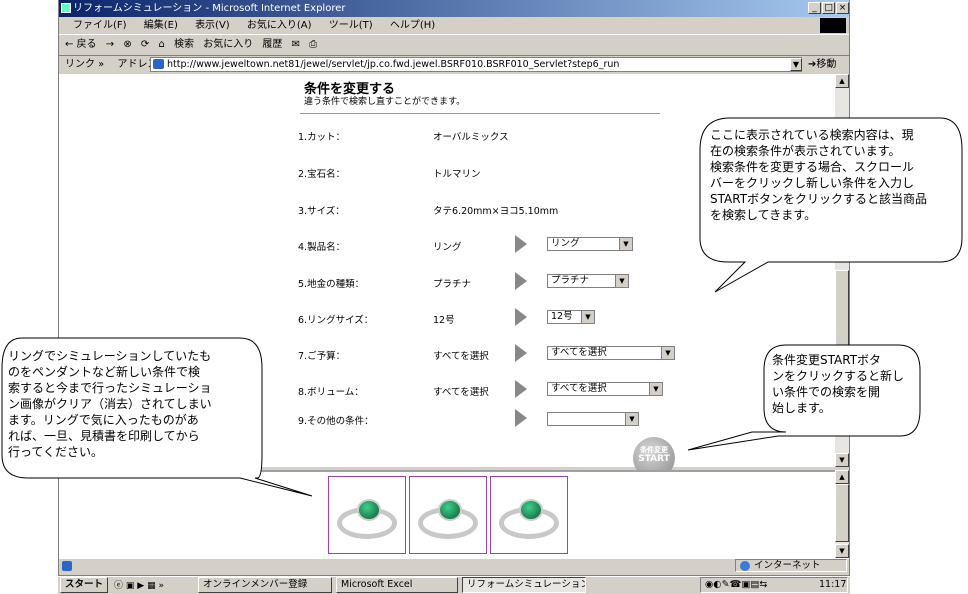 Image resolution: width=968 pixels, height=594 pixels. Describe the element at coordinates (838, 384) in the screenshot. I see `callout-bottom-right-text: 条件変更STARTボタ ンをクリックすると新し い条件での検索を開 始します。` at that location.